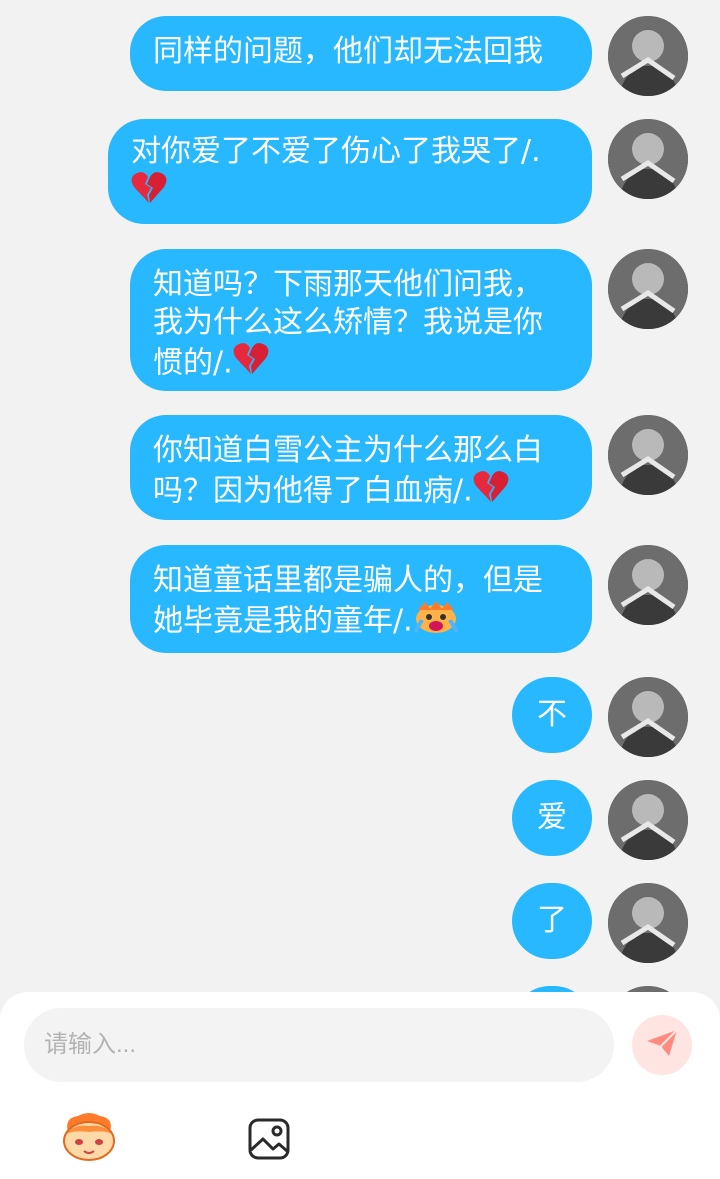  Describe the element at coordinates (269, 1139) in the screenshot. I see `image-icon` at that location.